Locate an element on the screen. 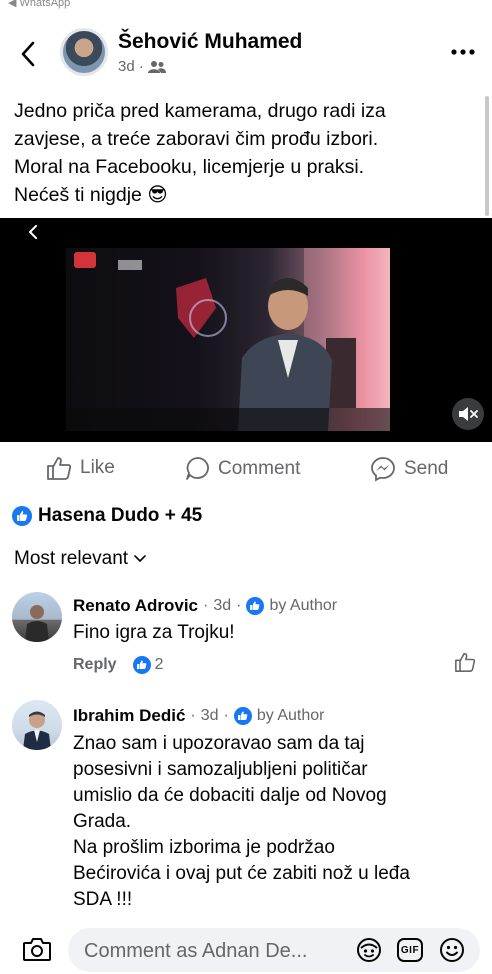 Image resolution: width=492 pixels, height=974 pixels. like-button: Like is located at coordinates (80, 468).